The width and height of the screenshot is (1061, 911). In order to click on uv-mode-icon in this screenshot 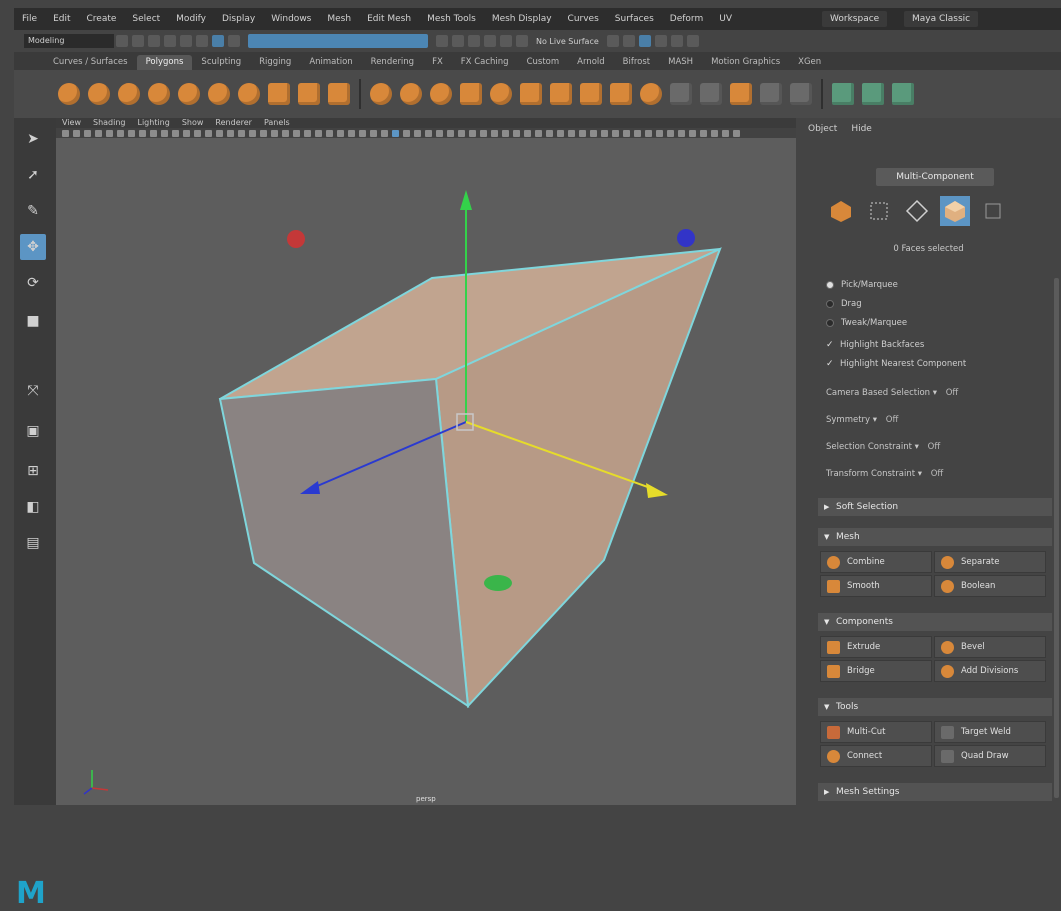, I will do `click(993, 211)`.